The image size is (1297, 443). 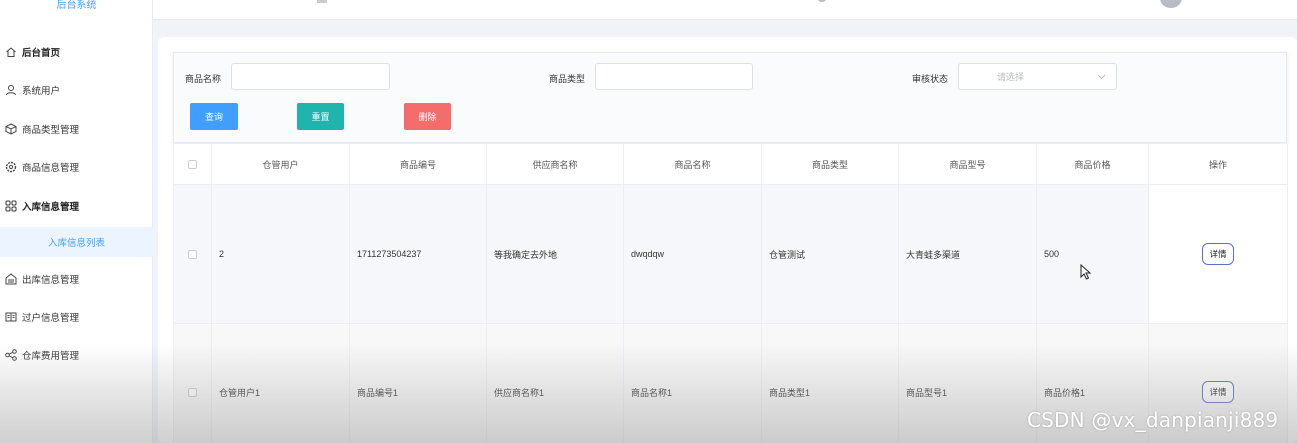 I want to click on sidebar-item-label: 后台首页, so click(x=41, y=53).